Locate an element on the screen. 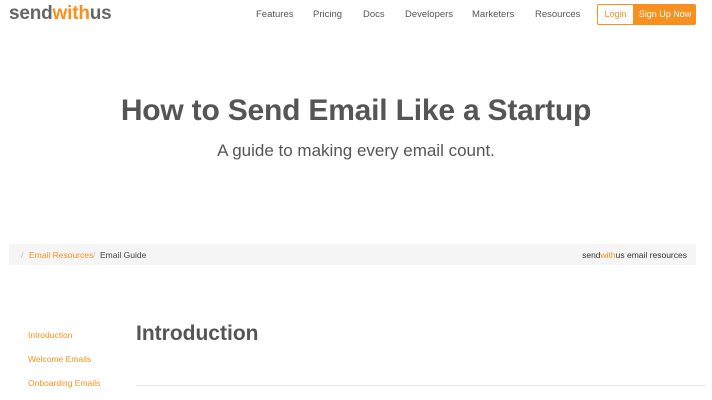 The width and height of the screenshot is (712, 400). nav-link-docs: Docs is located at coordinates (374, 14).